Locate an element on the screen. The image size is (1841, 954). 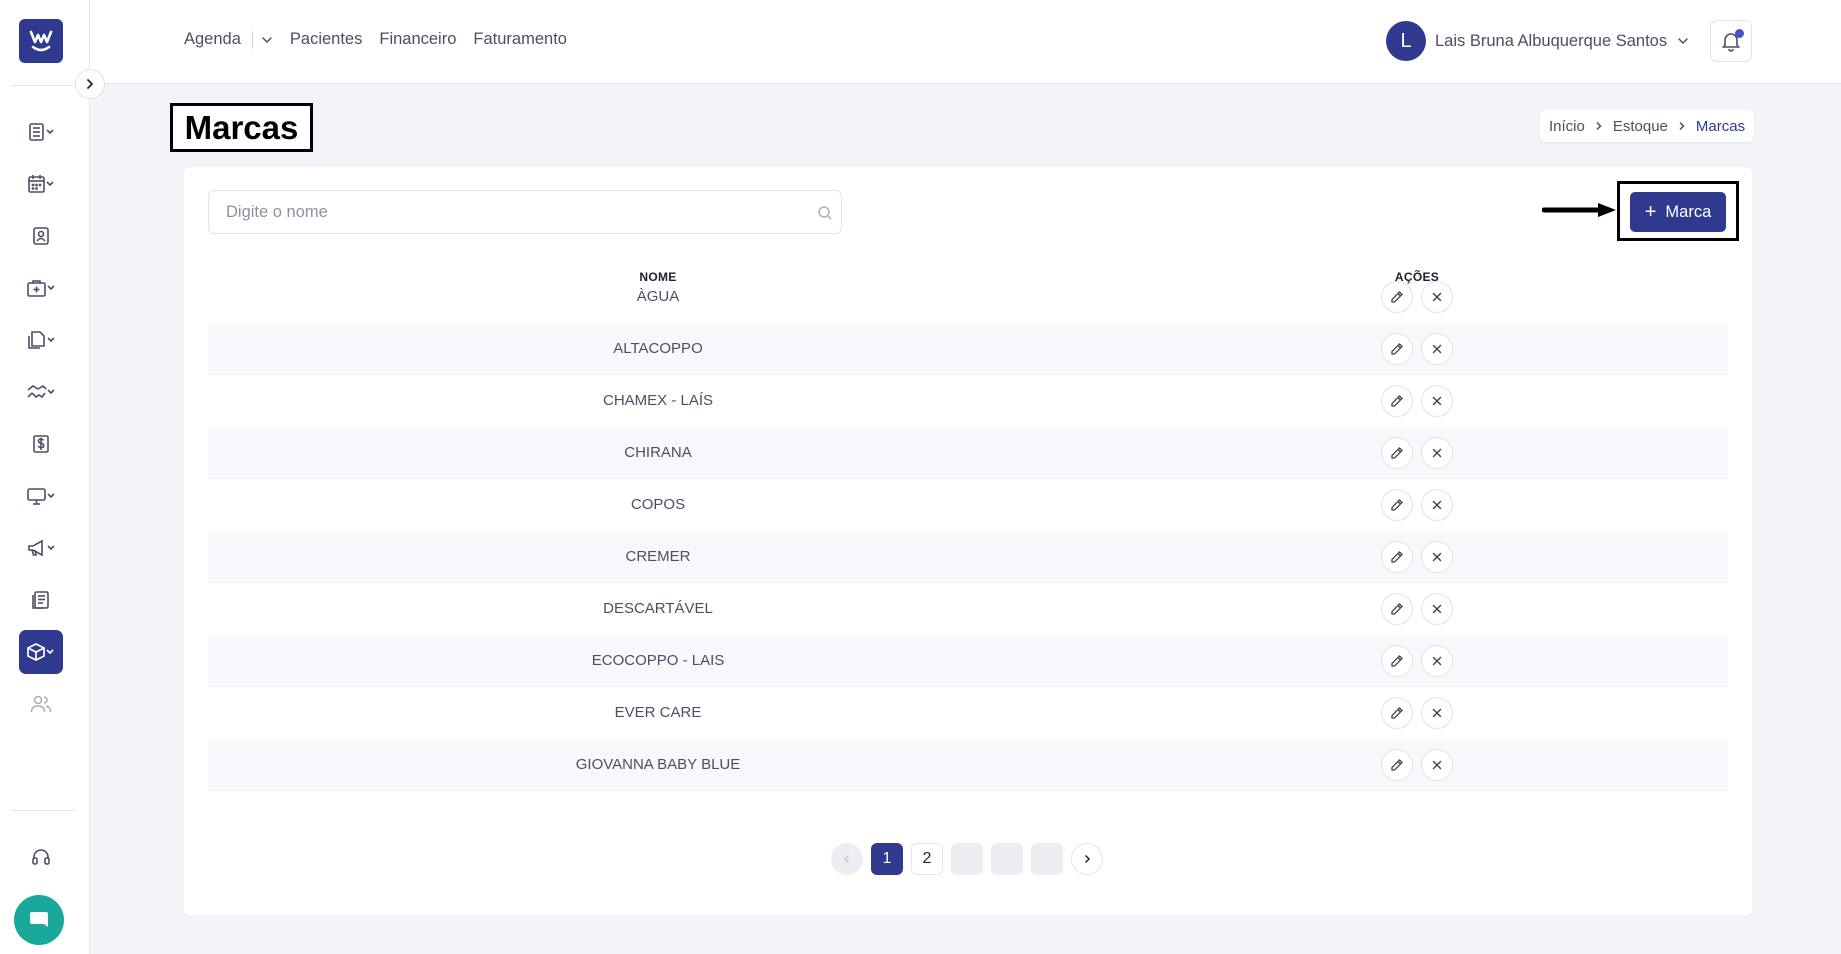
sidebar-item-reports is located at coordinates (41, 600).